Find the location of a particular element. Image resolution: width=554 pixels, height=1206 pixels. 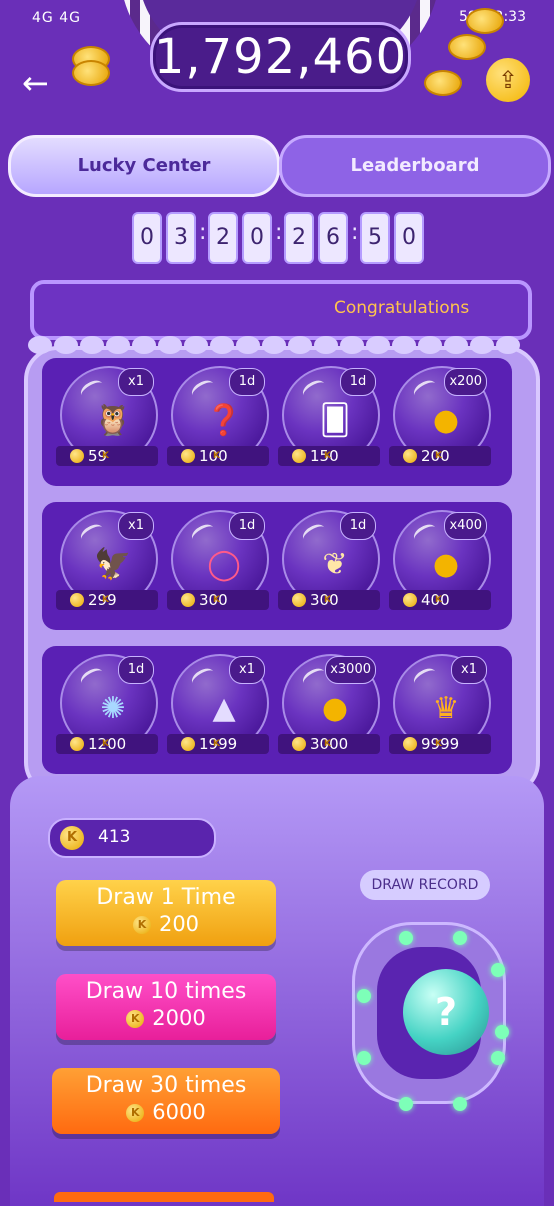

prize-item: ❦ 1d K300 is located at coordinates (333, 566).